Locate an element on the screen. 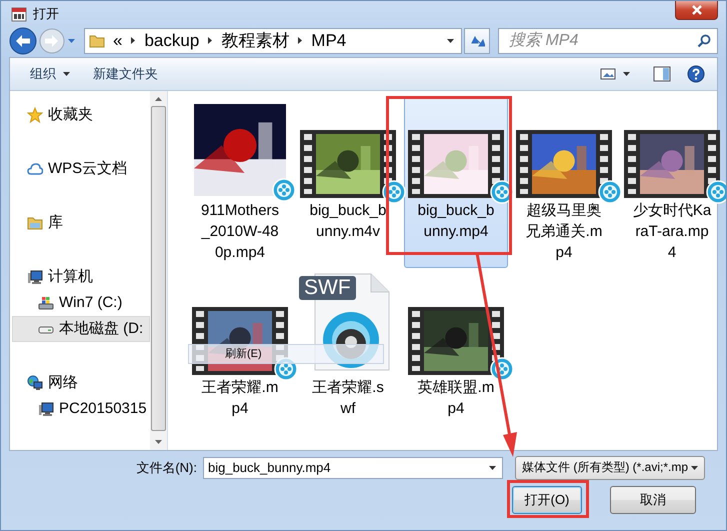 The image size is (727, 531). window-title: 打开 is located at coordinates (46, 13).